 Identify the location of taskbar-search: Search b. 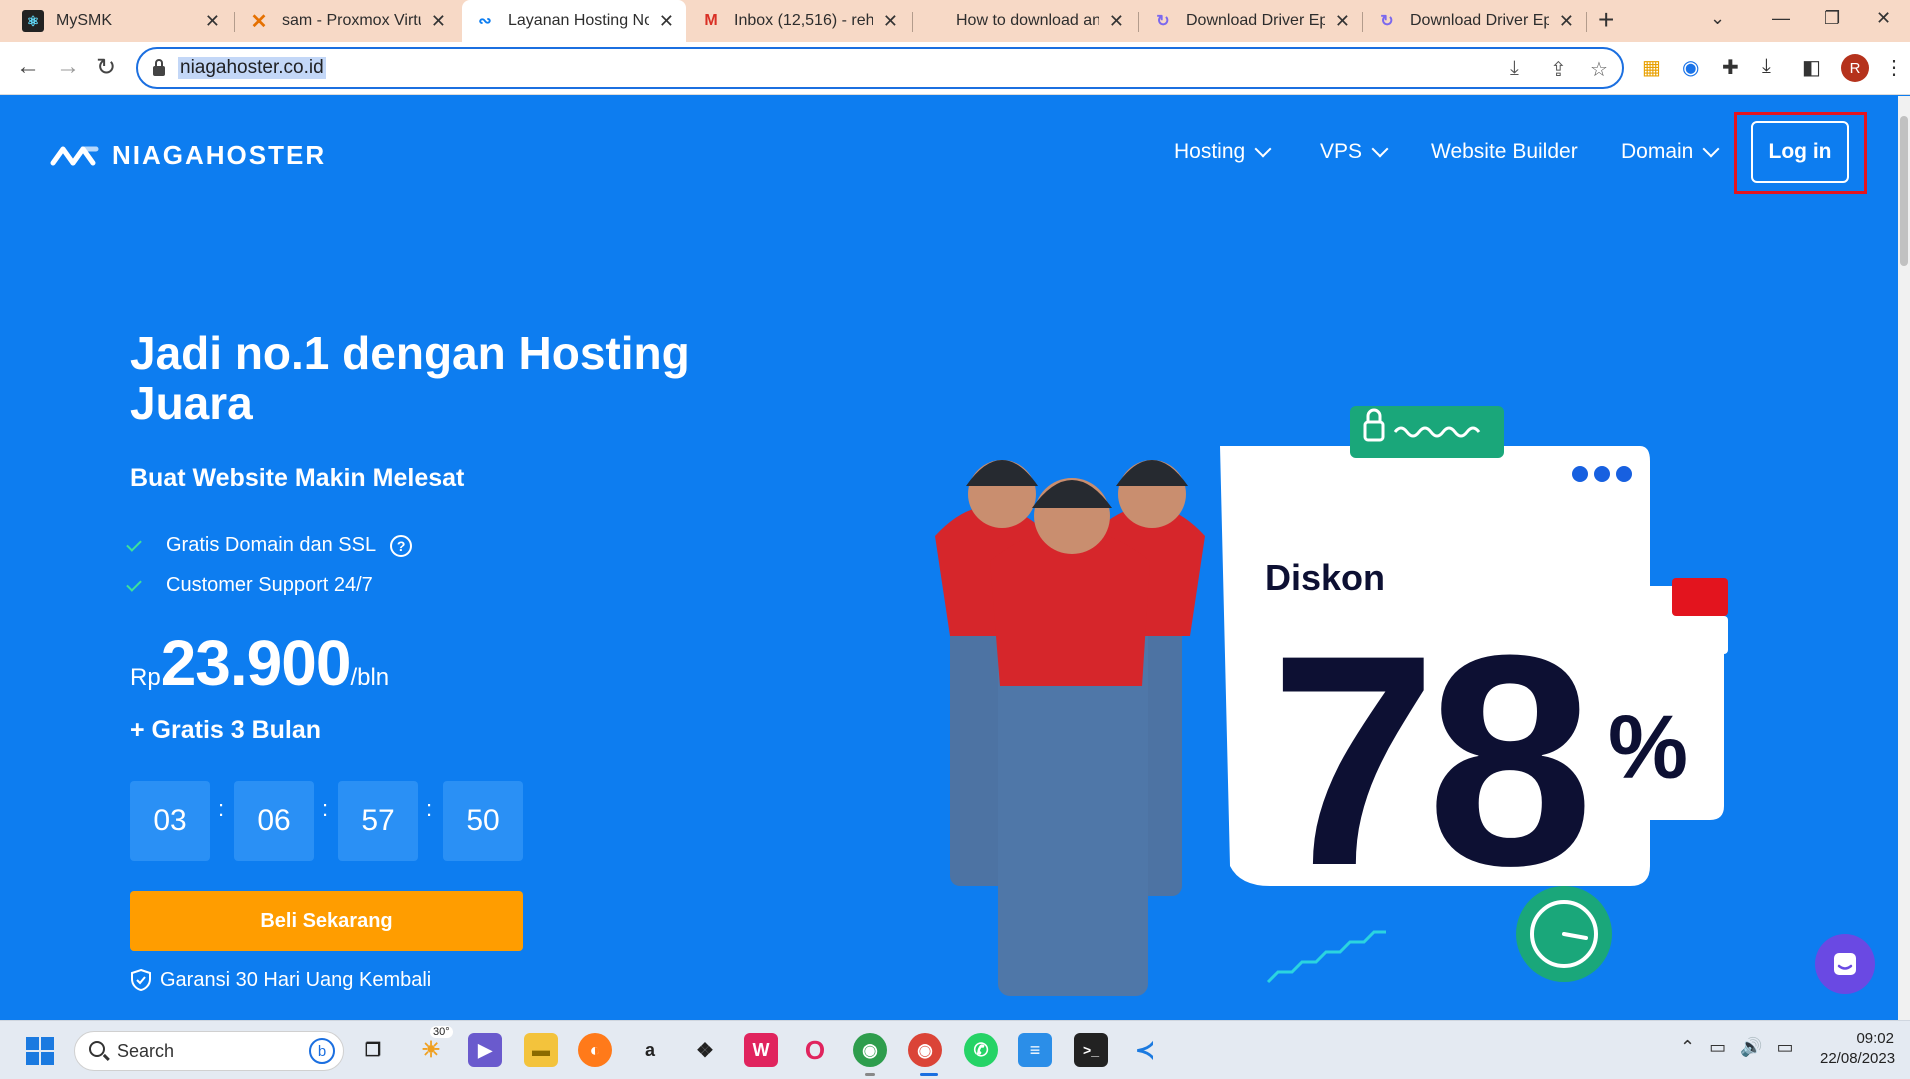
(209, 1051).